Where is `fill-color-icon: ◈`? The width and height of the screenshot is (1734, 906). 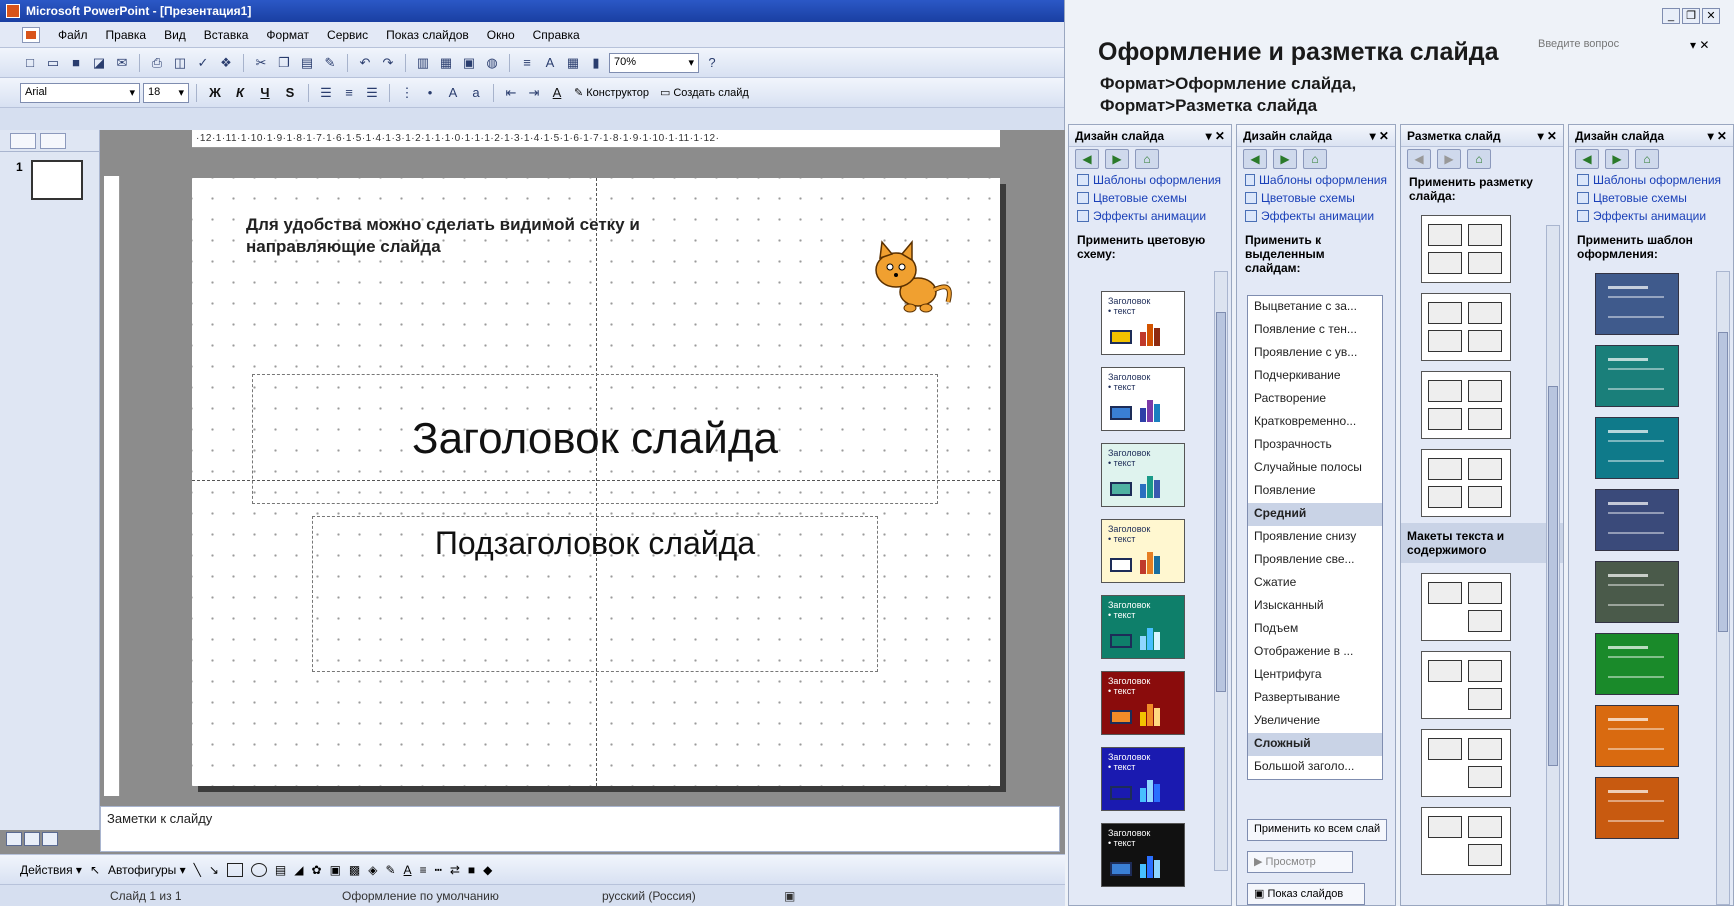 fill-color-icon: ◈ is located at coordinates (372, 870).